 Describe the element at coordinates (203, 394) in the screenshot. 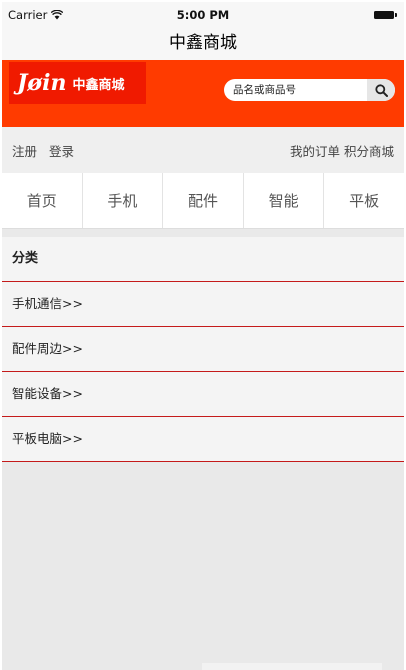

I see `category-item-smart-devices: 智能设备>>` at that location.